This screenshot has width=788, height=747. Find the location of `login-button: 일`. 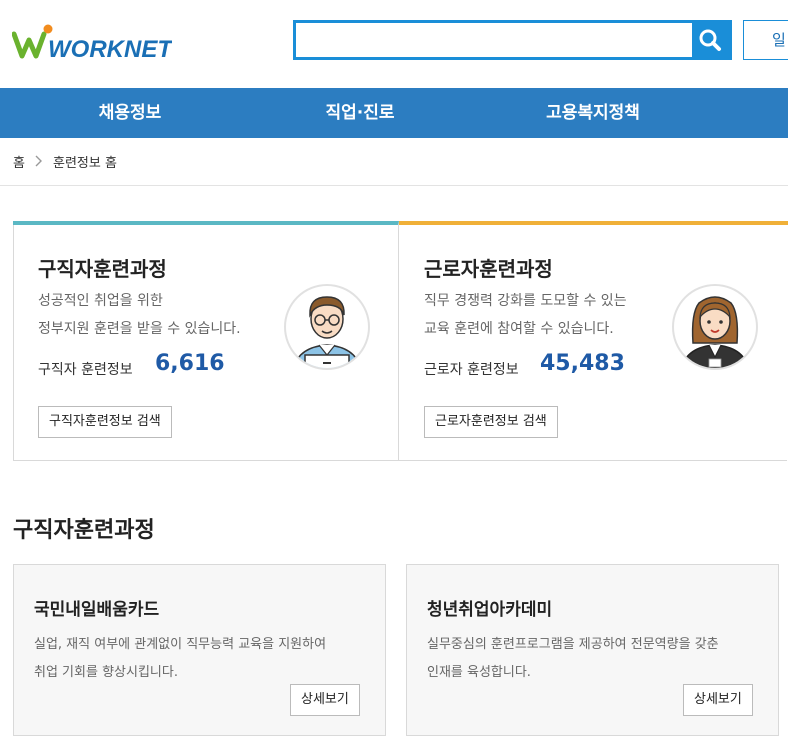

login-button: 일 is located at coordinates (765, 40).